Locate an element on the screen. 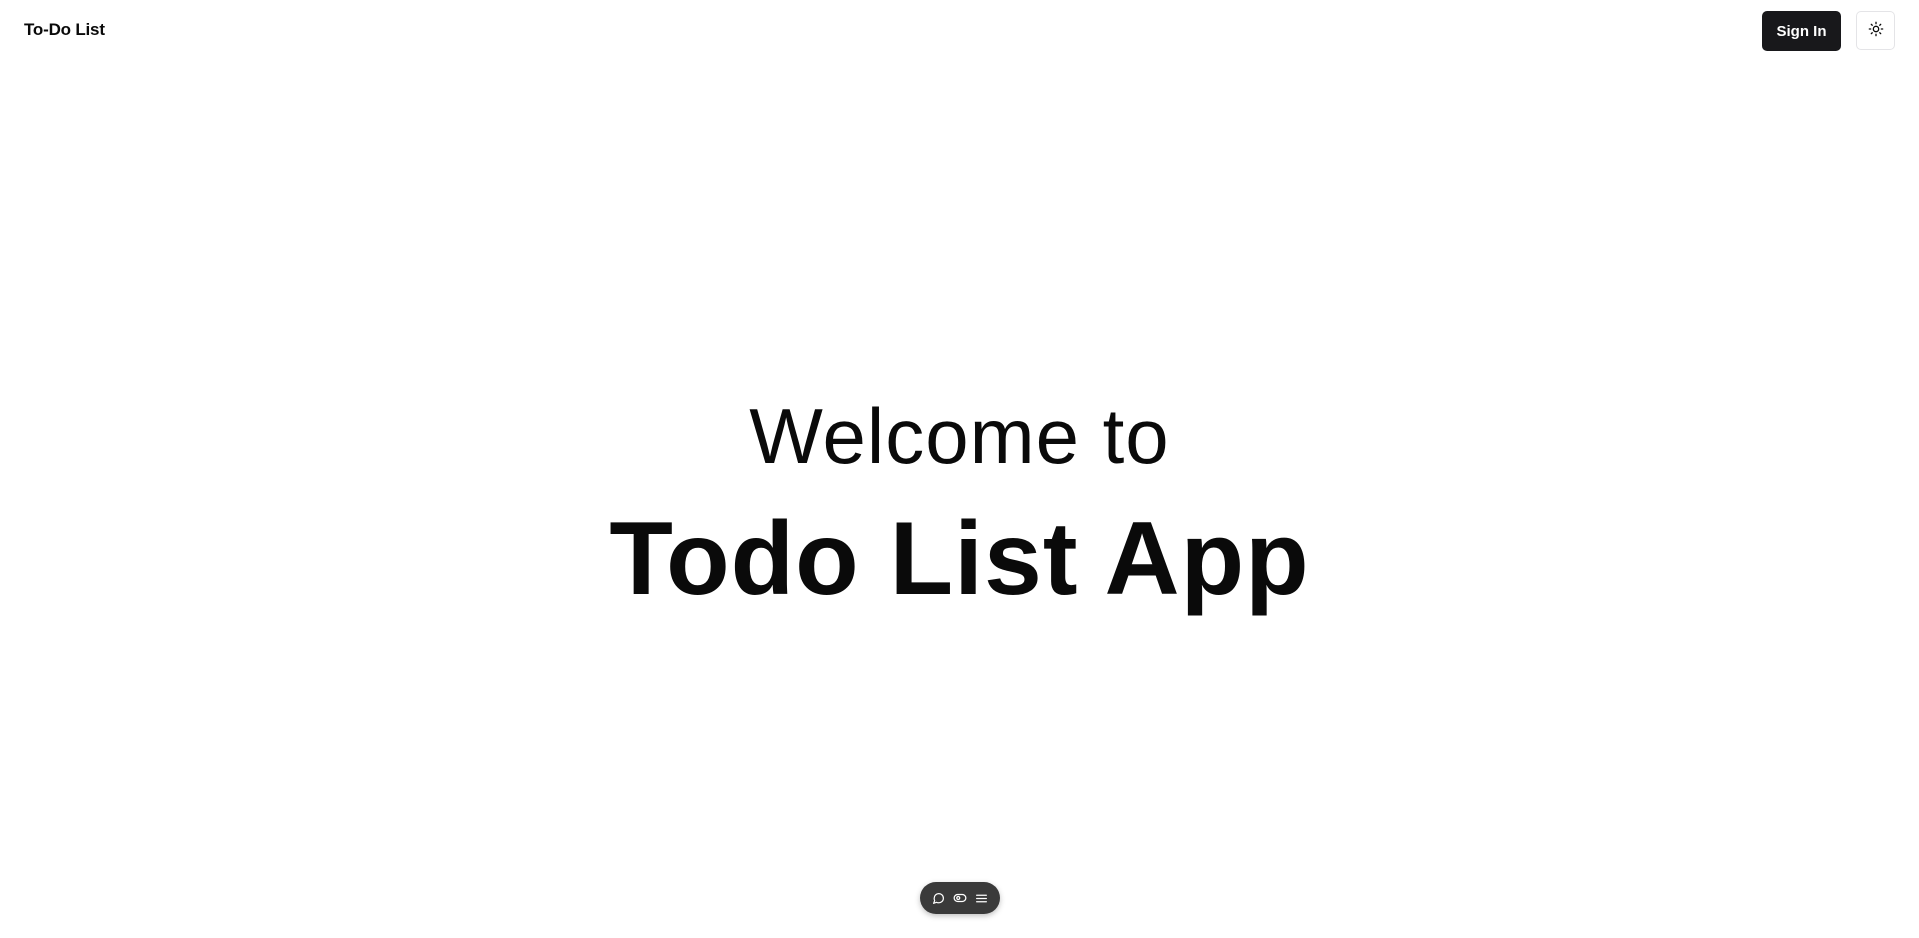 The height and width of the screenshot is (938, 1919). top-bar: To-Do List Sign In is located at coordinates (959, 31).